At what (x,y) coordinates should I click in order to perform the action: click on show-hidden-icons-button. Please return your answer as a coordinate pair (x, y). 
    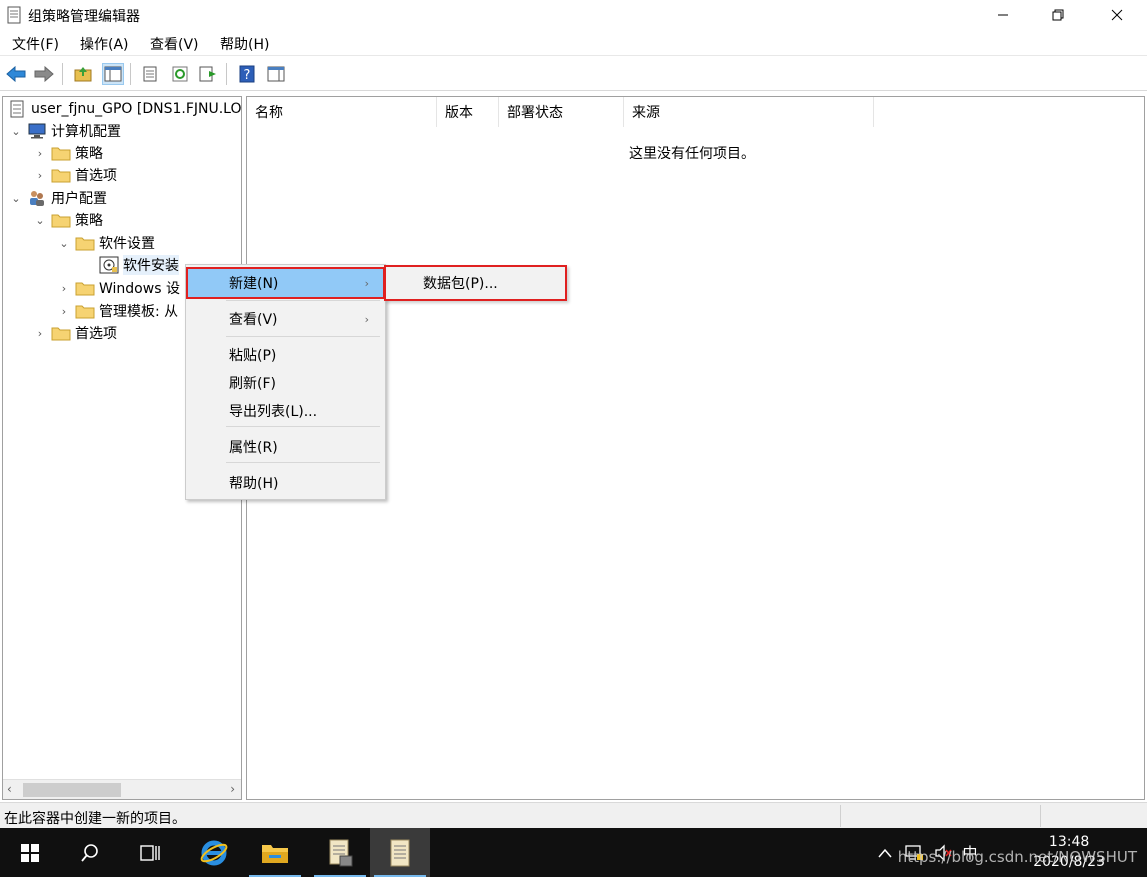
    Looking at the image, I should click on (885, 852).